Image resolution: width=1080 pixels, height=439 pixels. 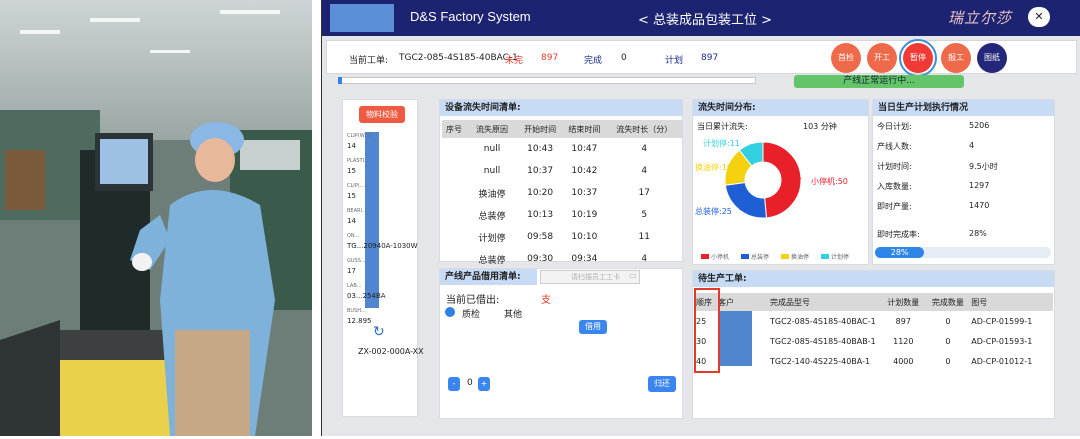 What do you see at coordinates (903, 321) in the screenshot?
I see `pending-cell: 897` at bounding box center [903, 321].